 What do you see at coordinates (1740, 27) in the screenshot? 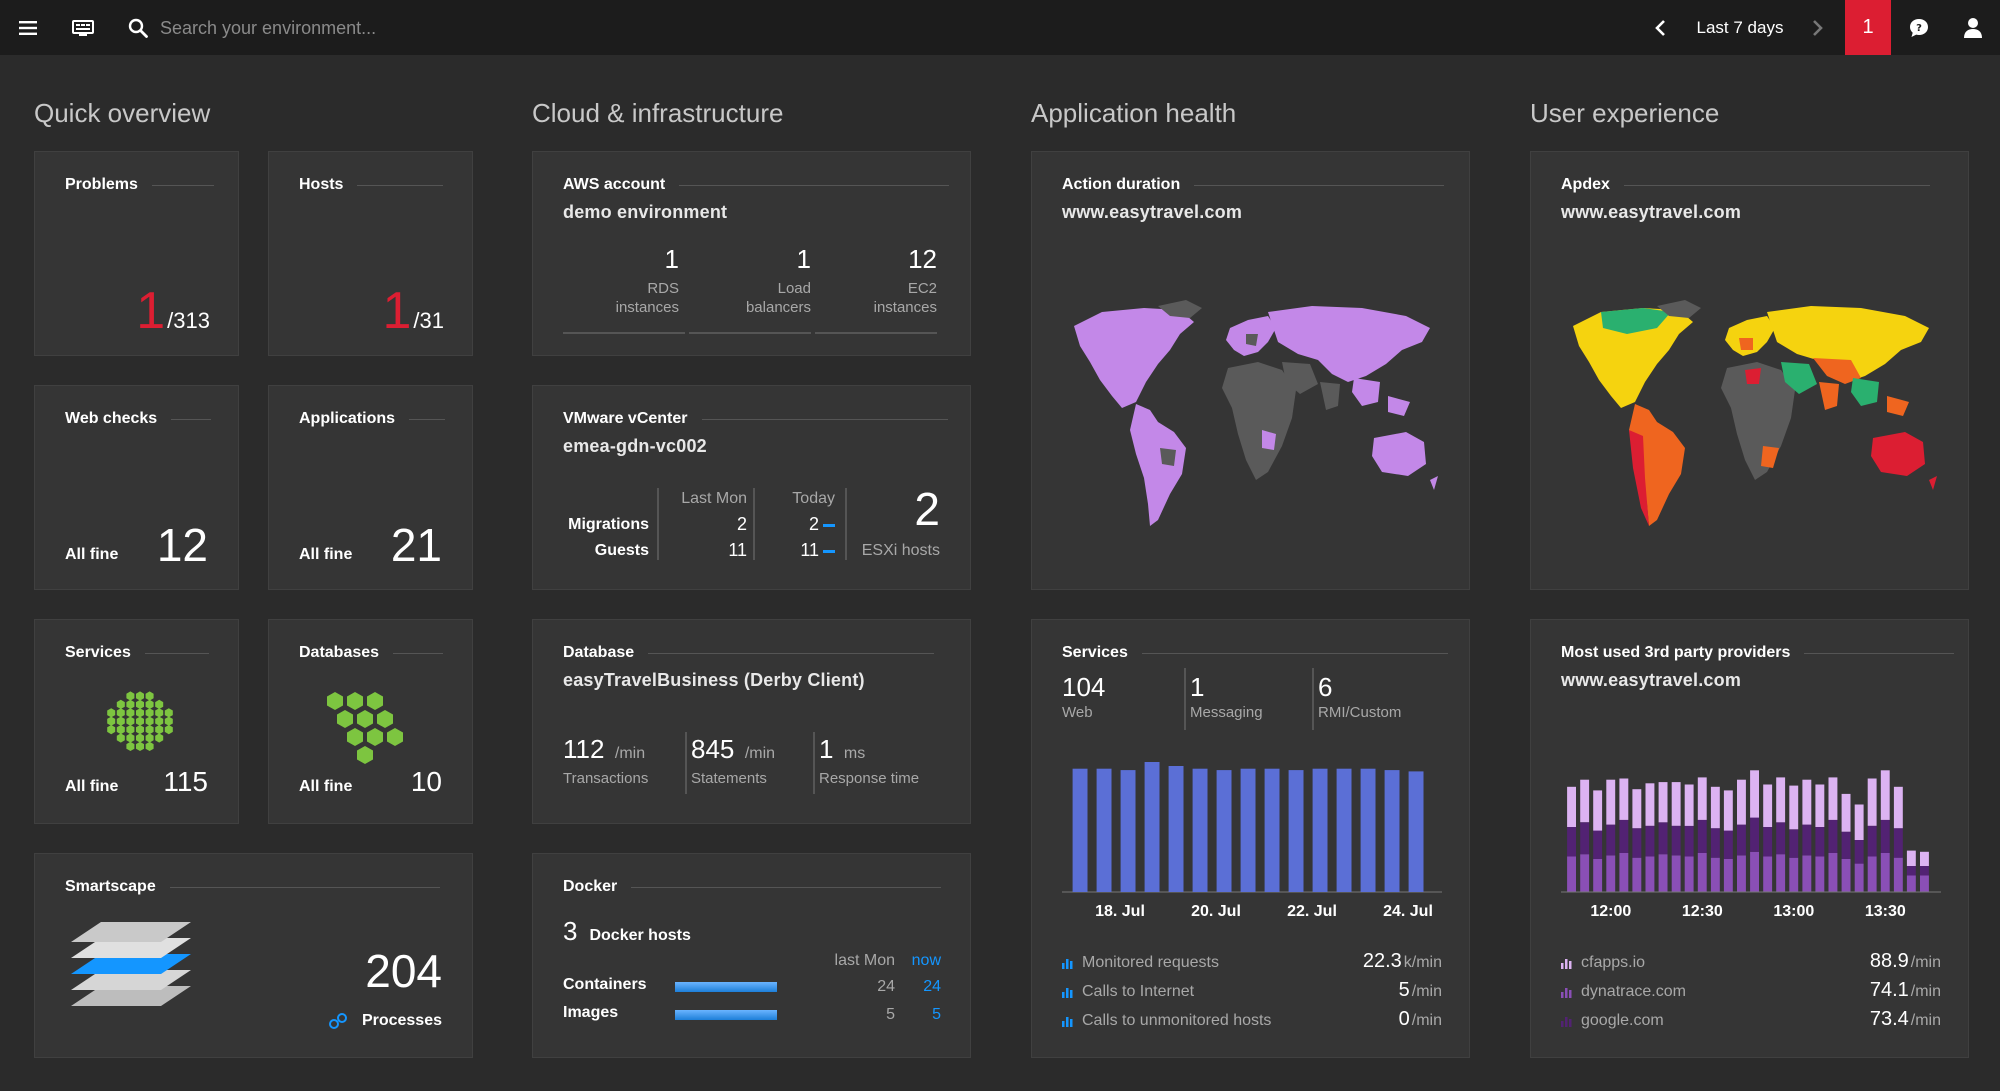
I see `timeframe-selector: Last 7 days` at bounding box center [1740, 27].